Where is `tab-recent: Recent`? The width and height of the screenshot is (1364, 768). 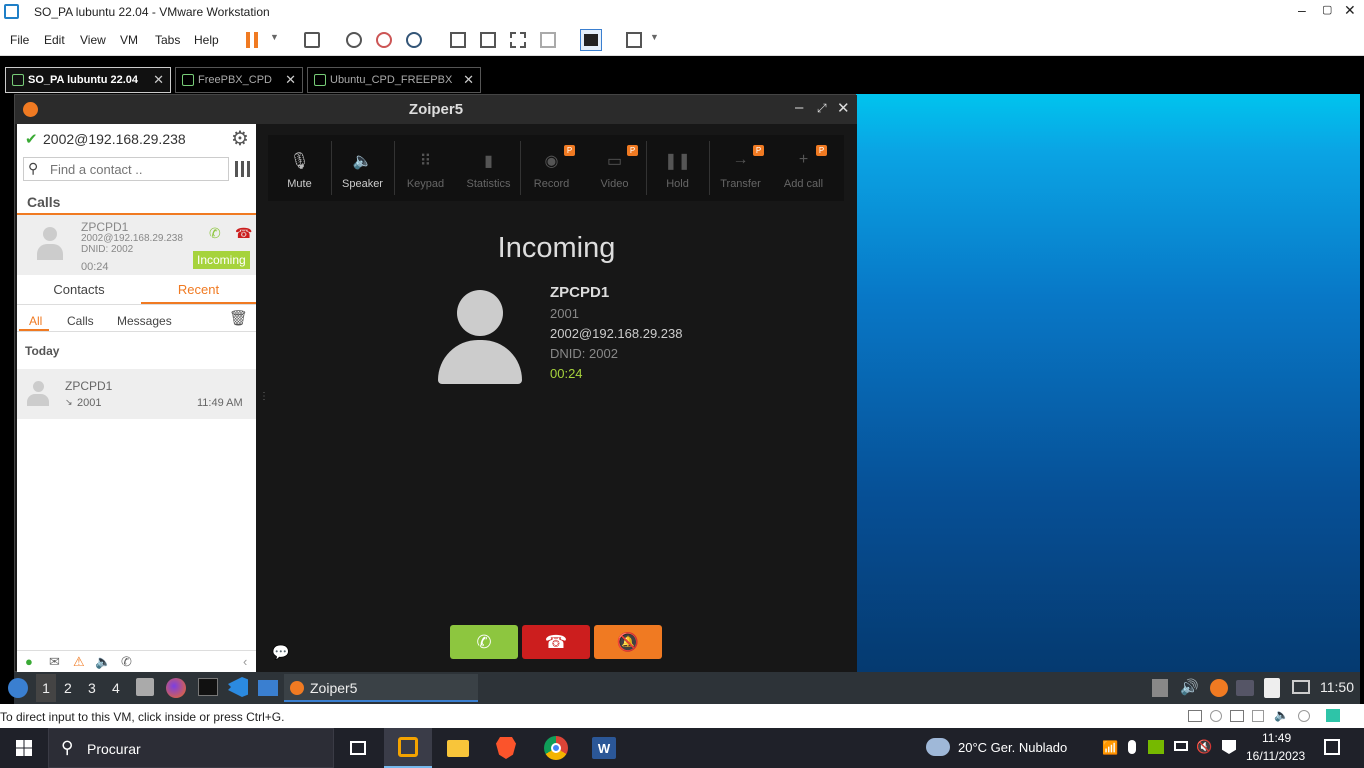
tab-recent: Recent is located at coordinates (198, 289).